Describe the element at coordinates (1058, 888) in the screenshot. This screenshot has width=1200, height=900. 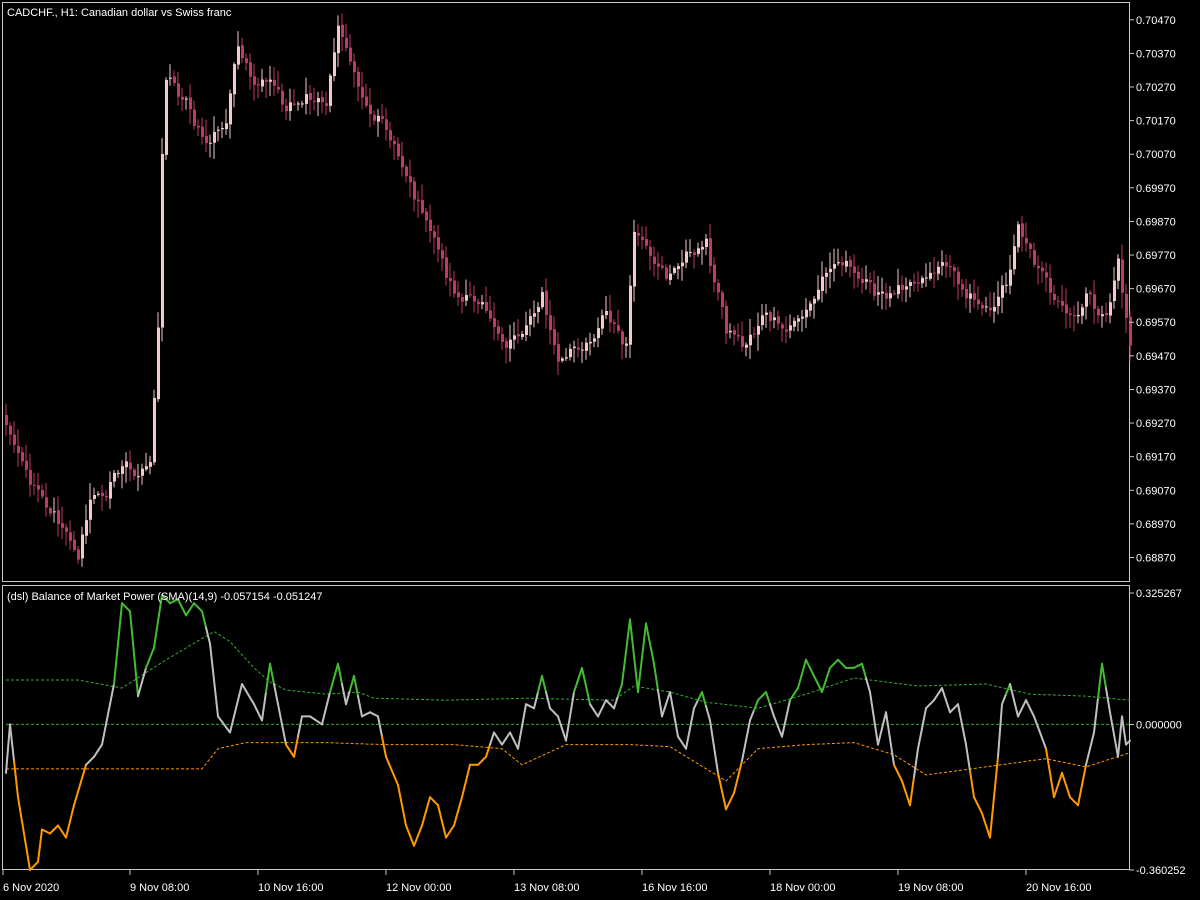
I see `time-tick-label: 20 Nov 16:00` at that location.